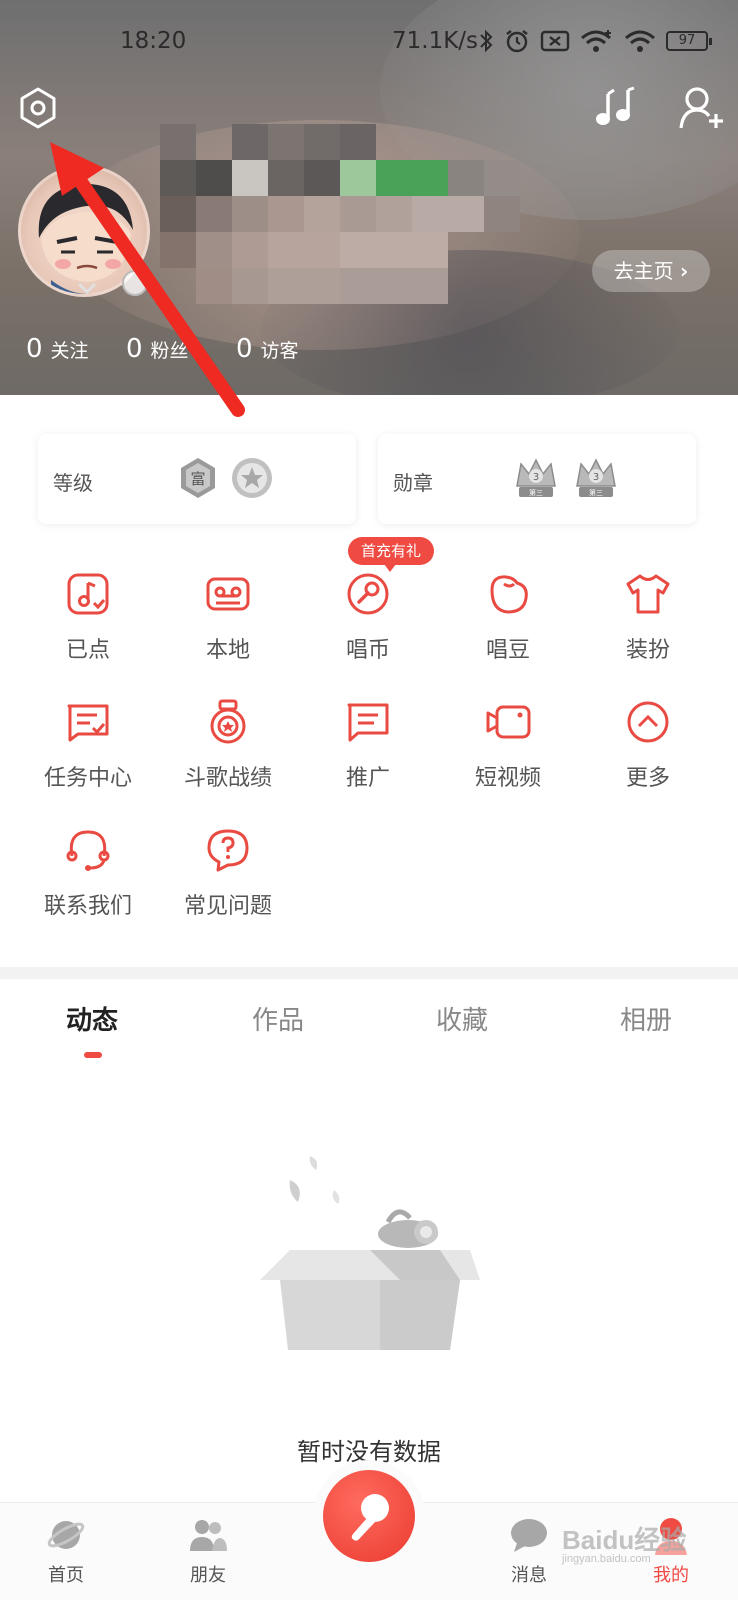 Image resolution: width=738 pixels, height=1600 pixels. I want to click on star-badge-icon, so click(252, 478).